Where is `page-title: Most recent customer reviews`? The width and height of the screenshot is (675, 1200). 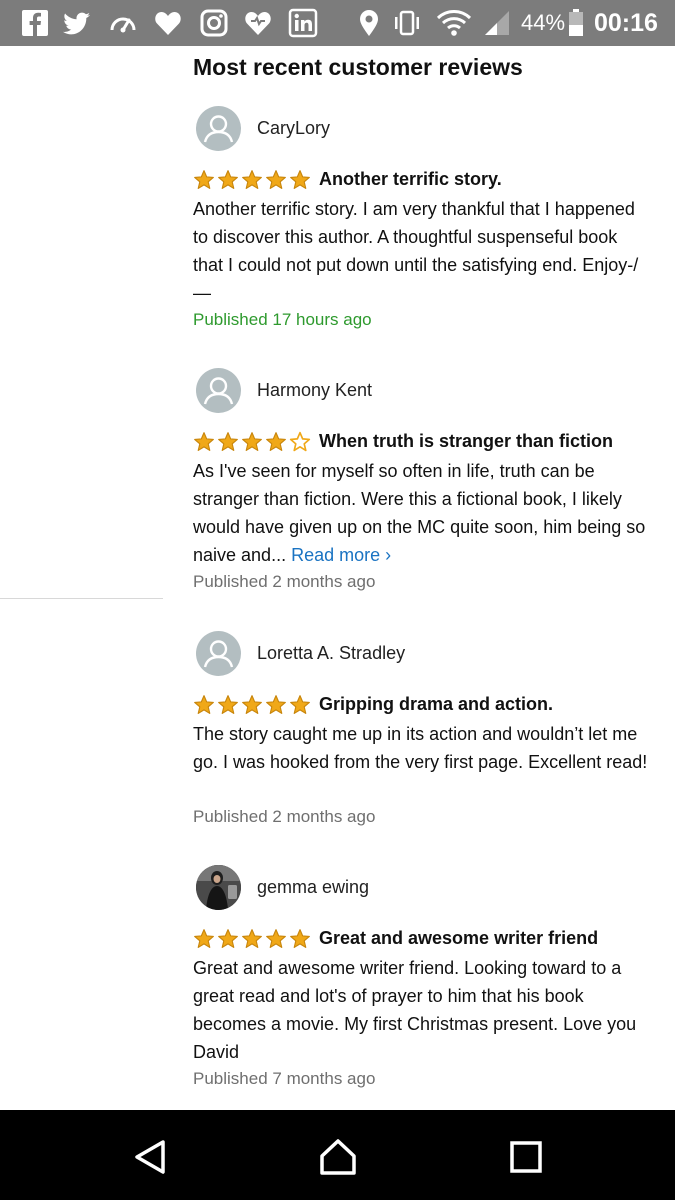 page-title: Most recent customer reviews is located at coordinates (358, 67).